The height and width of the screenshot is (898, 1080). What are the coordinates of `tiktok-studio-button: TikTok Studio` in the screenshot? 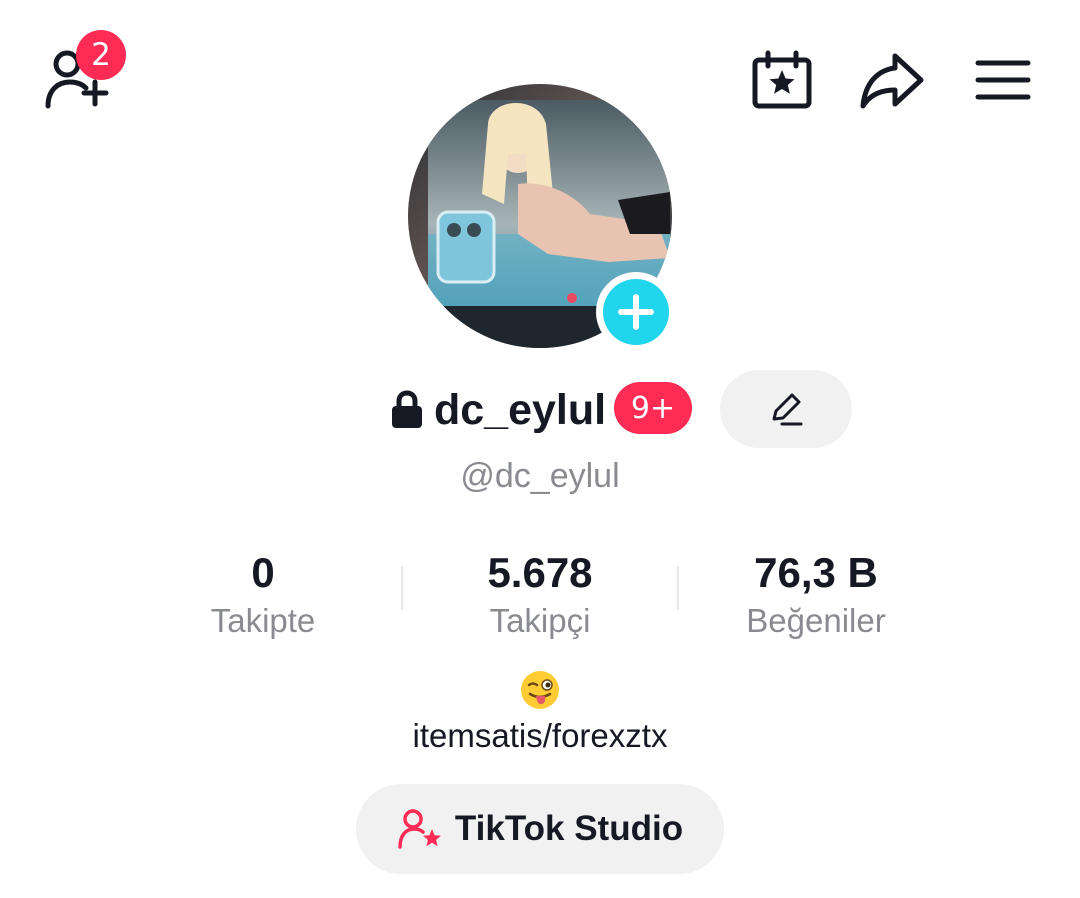 It's located at (540, 829).